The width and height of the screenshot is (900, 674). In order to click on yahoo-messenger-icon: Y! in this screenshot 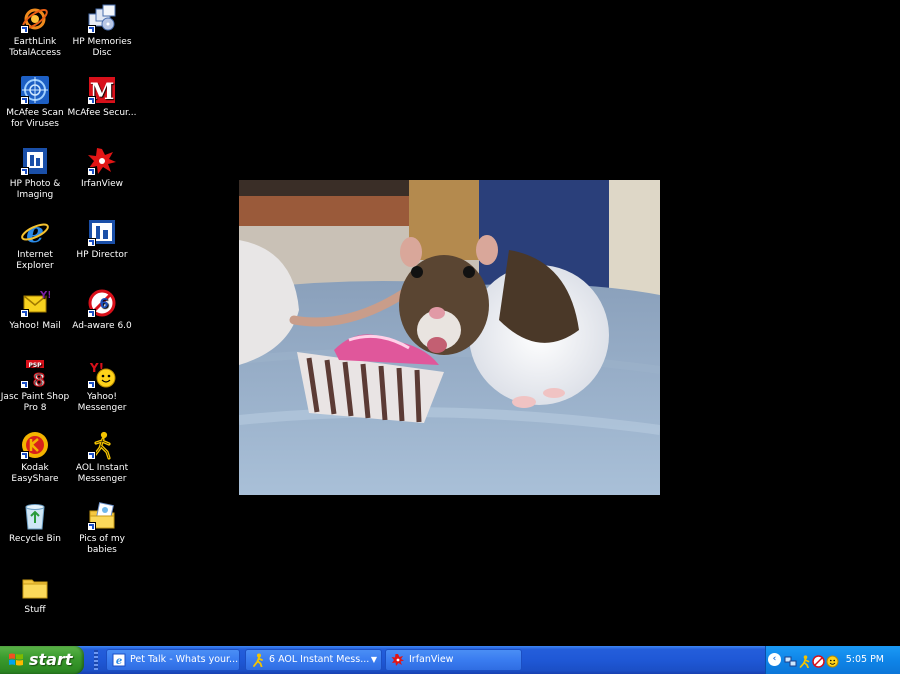, I will do `click(102, 374)`.